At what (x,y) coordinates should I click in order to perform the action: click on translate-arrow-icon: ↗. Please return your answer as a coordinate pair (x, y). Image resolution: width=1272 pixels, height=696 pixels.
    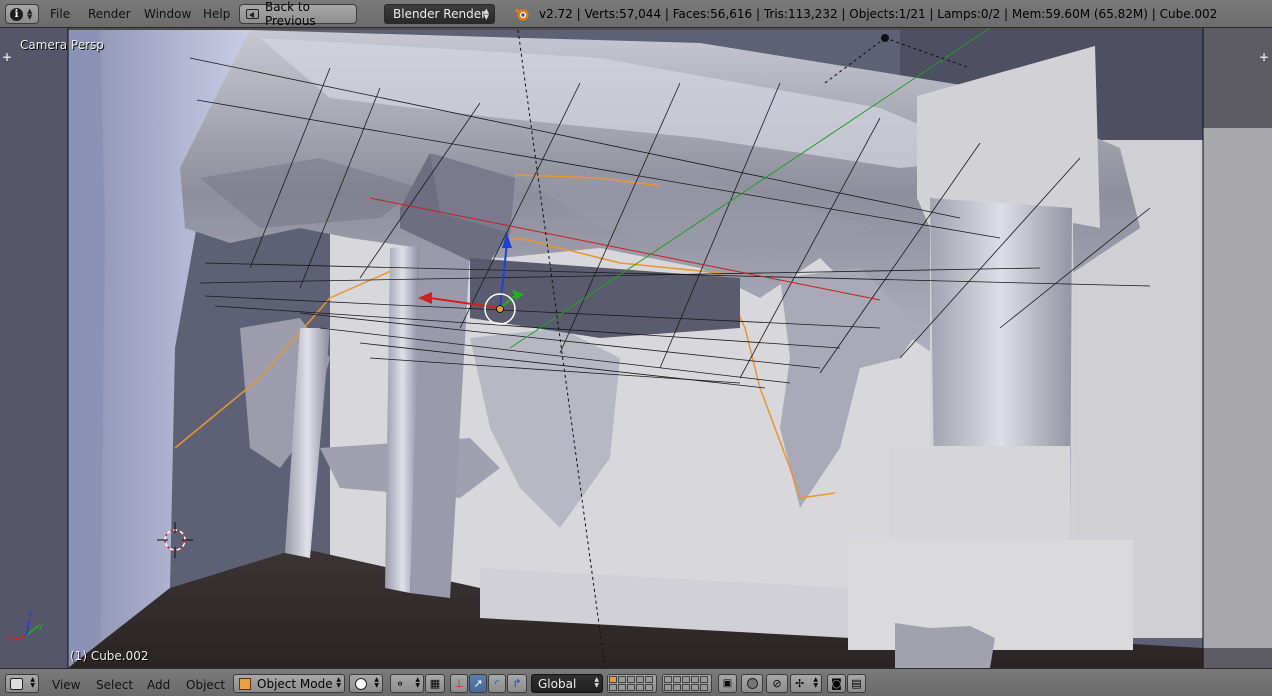
    Looking at the image, I should click on (478, 683).